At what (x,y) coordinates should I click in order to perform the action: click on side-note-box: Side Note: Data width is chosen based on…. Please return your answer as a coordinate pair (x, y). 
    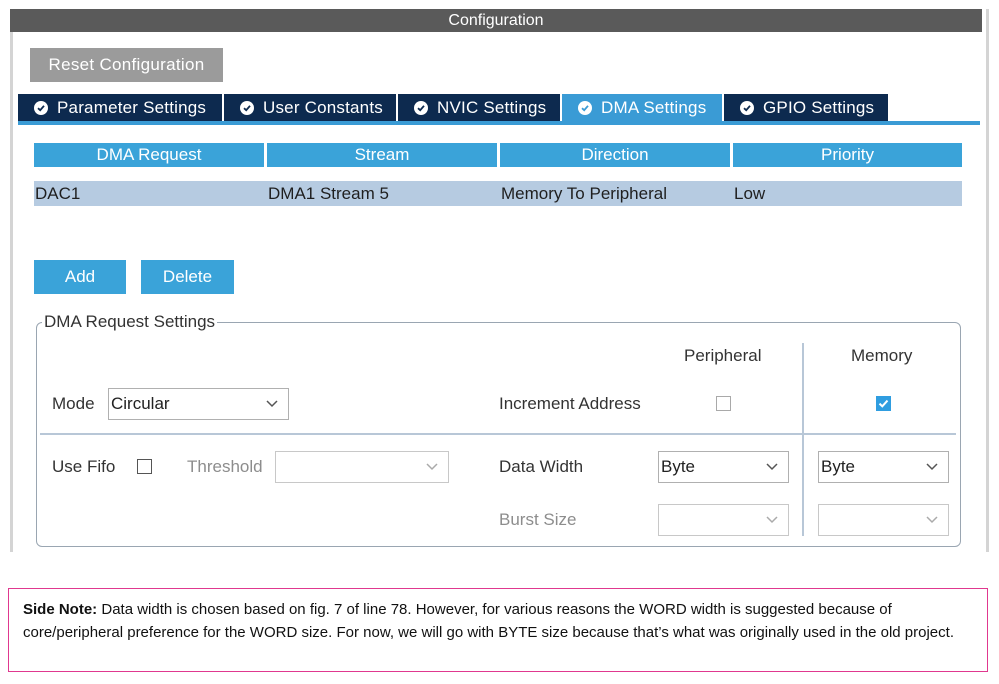
    Looking at the image, I should click on (498, 630).